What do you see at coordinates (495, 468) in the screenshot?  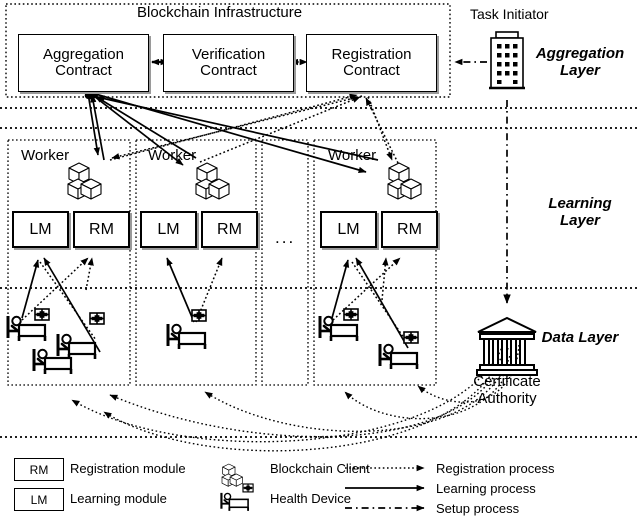 I see `legend-label-registration-process: Registration process` at bounding box center [495, 468].